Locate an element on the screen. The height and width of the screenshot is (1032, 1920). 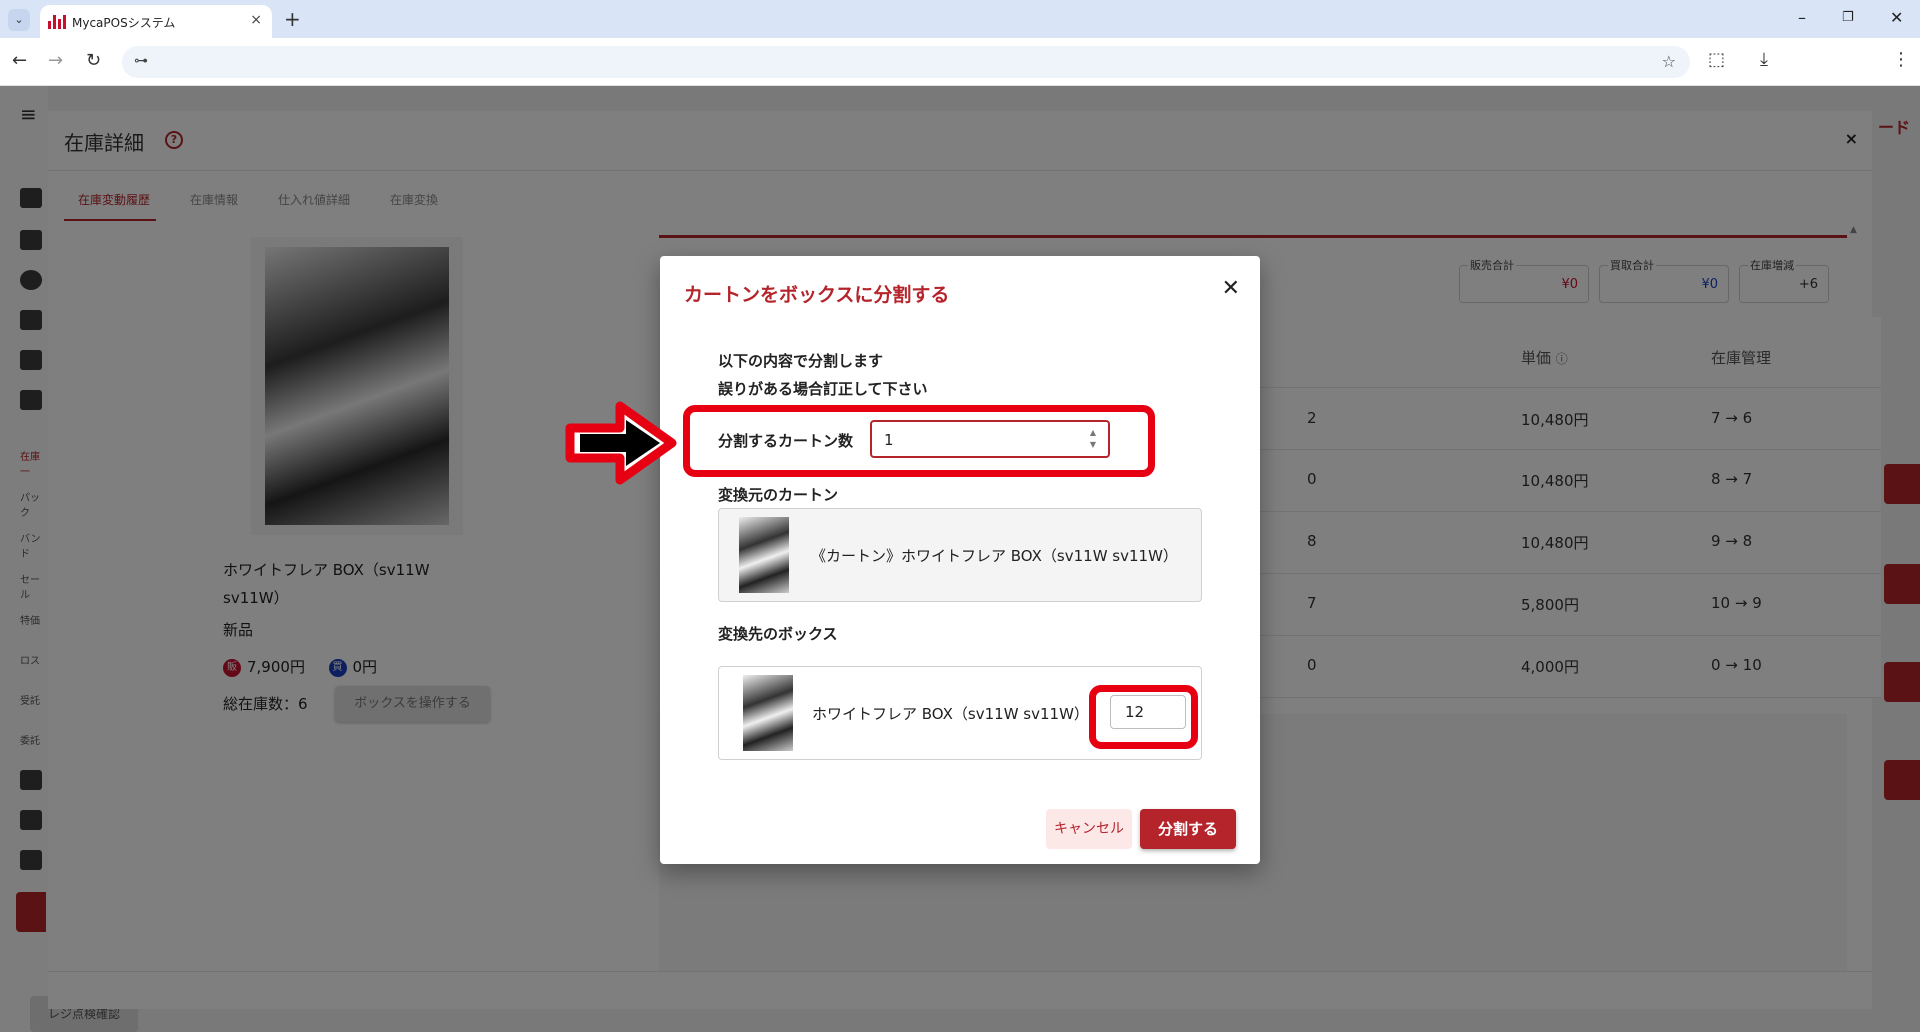
back-icon: ← is located at coordinates (19, 60).